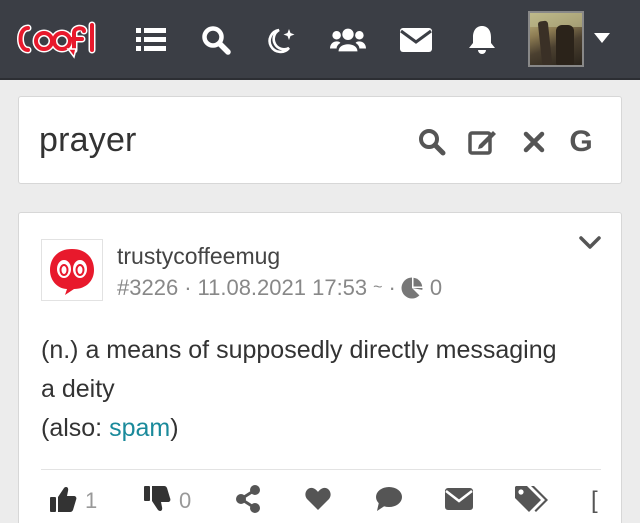  I want to click on chevron-down-icon, so click(590, 245).